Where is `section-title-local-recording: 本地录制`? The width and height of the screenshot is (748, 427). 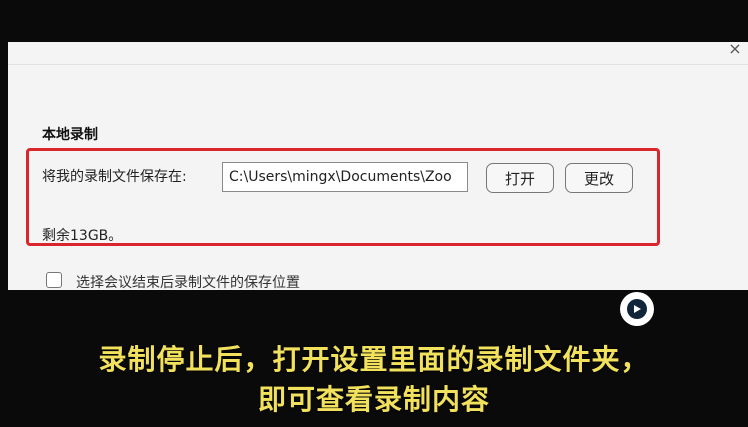
section-title-local-recording: 本地录制 is located at coordinates (70, 135).